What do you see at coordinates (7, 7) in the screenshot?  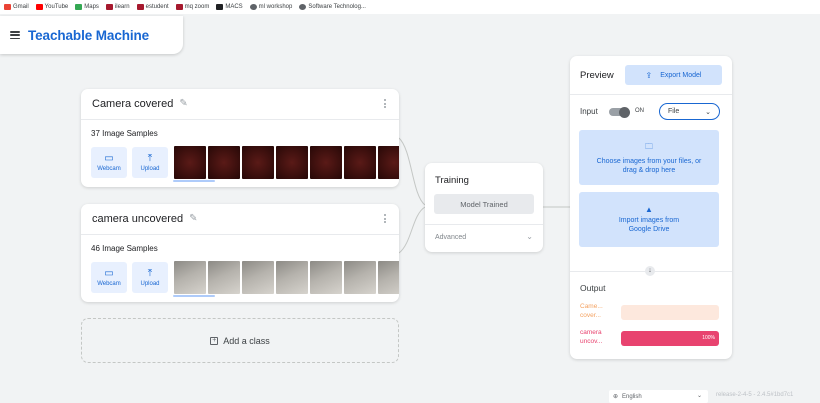 I see `gmail-icon` at bounding box center [7, 7].